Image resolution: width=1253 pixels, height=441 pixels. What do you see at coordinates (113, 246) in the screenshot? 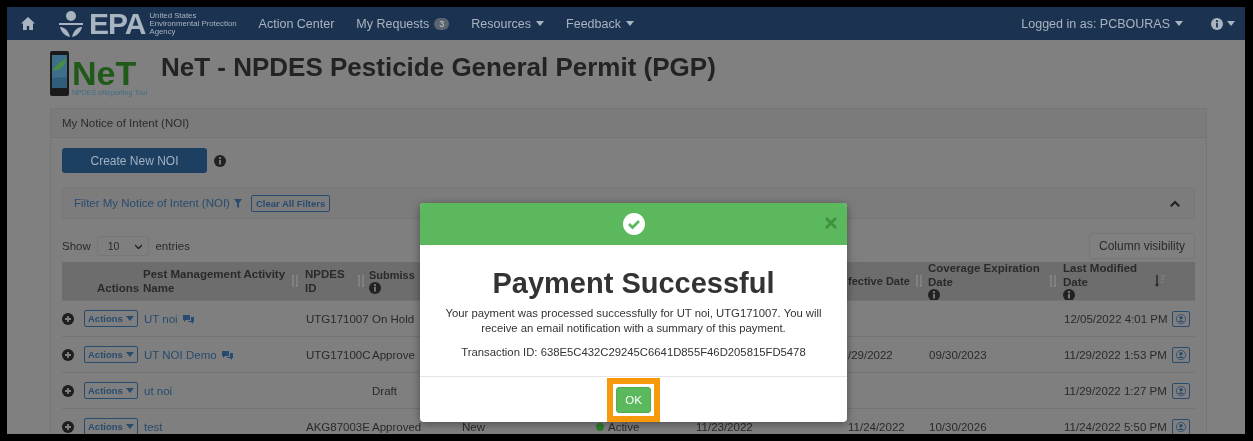
I see `page-size-value: 10` at bounding box center [113, 246].